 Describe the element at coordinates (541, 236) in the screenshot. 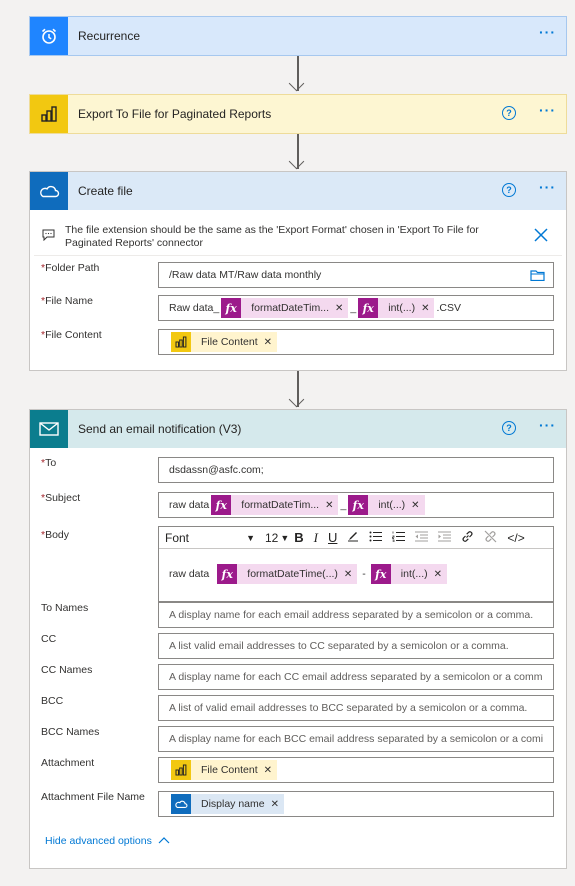

I see `close-icon` at that location.